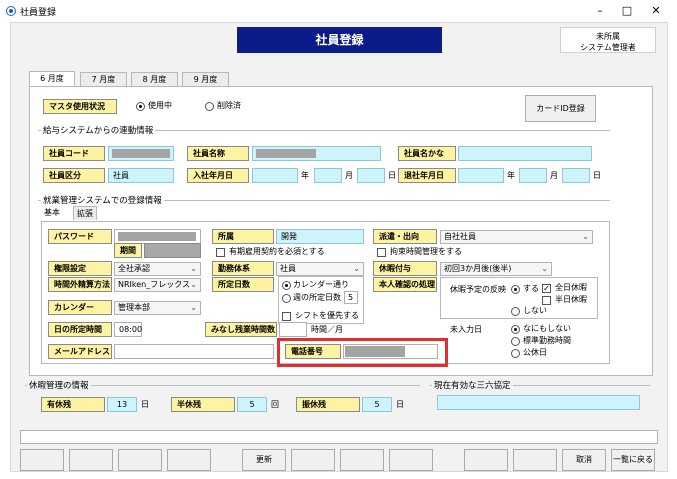 This screenshot has width=677, height=479. Describe the element at coordinates (194, 351) in the screenshot. I see `mail-field` at that location.